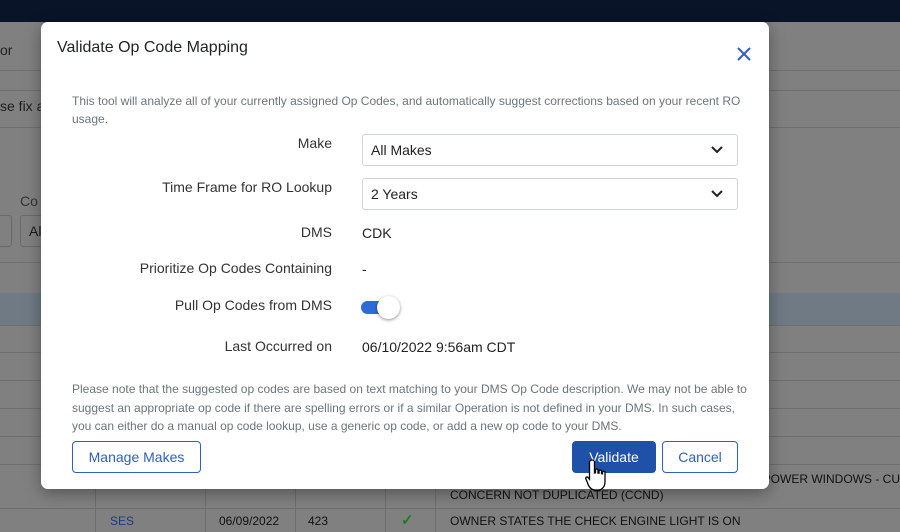 The width and height of the screenshot is (900, 532). What do you see at coordinates (700, 457) in the screenshot?
I see `cancel-button: Cancel` at bounding box center [700, 457].